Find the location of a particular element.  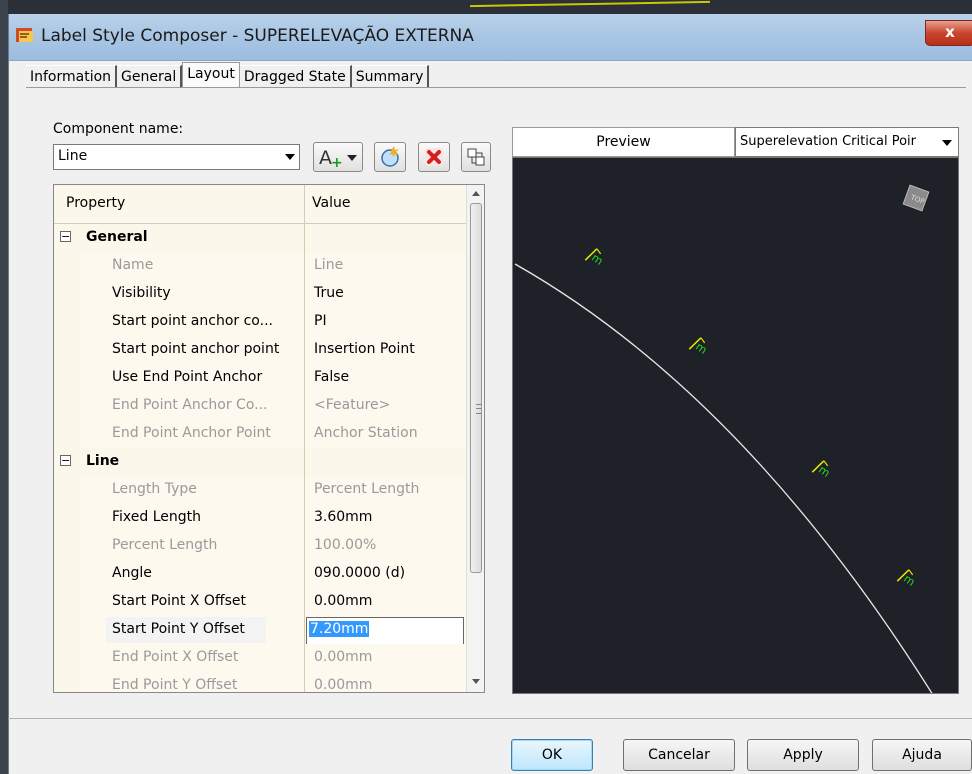

property-name: Start Point Y Offset is located at coordinates (178, 629).